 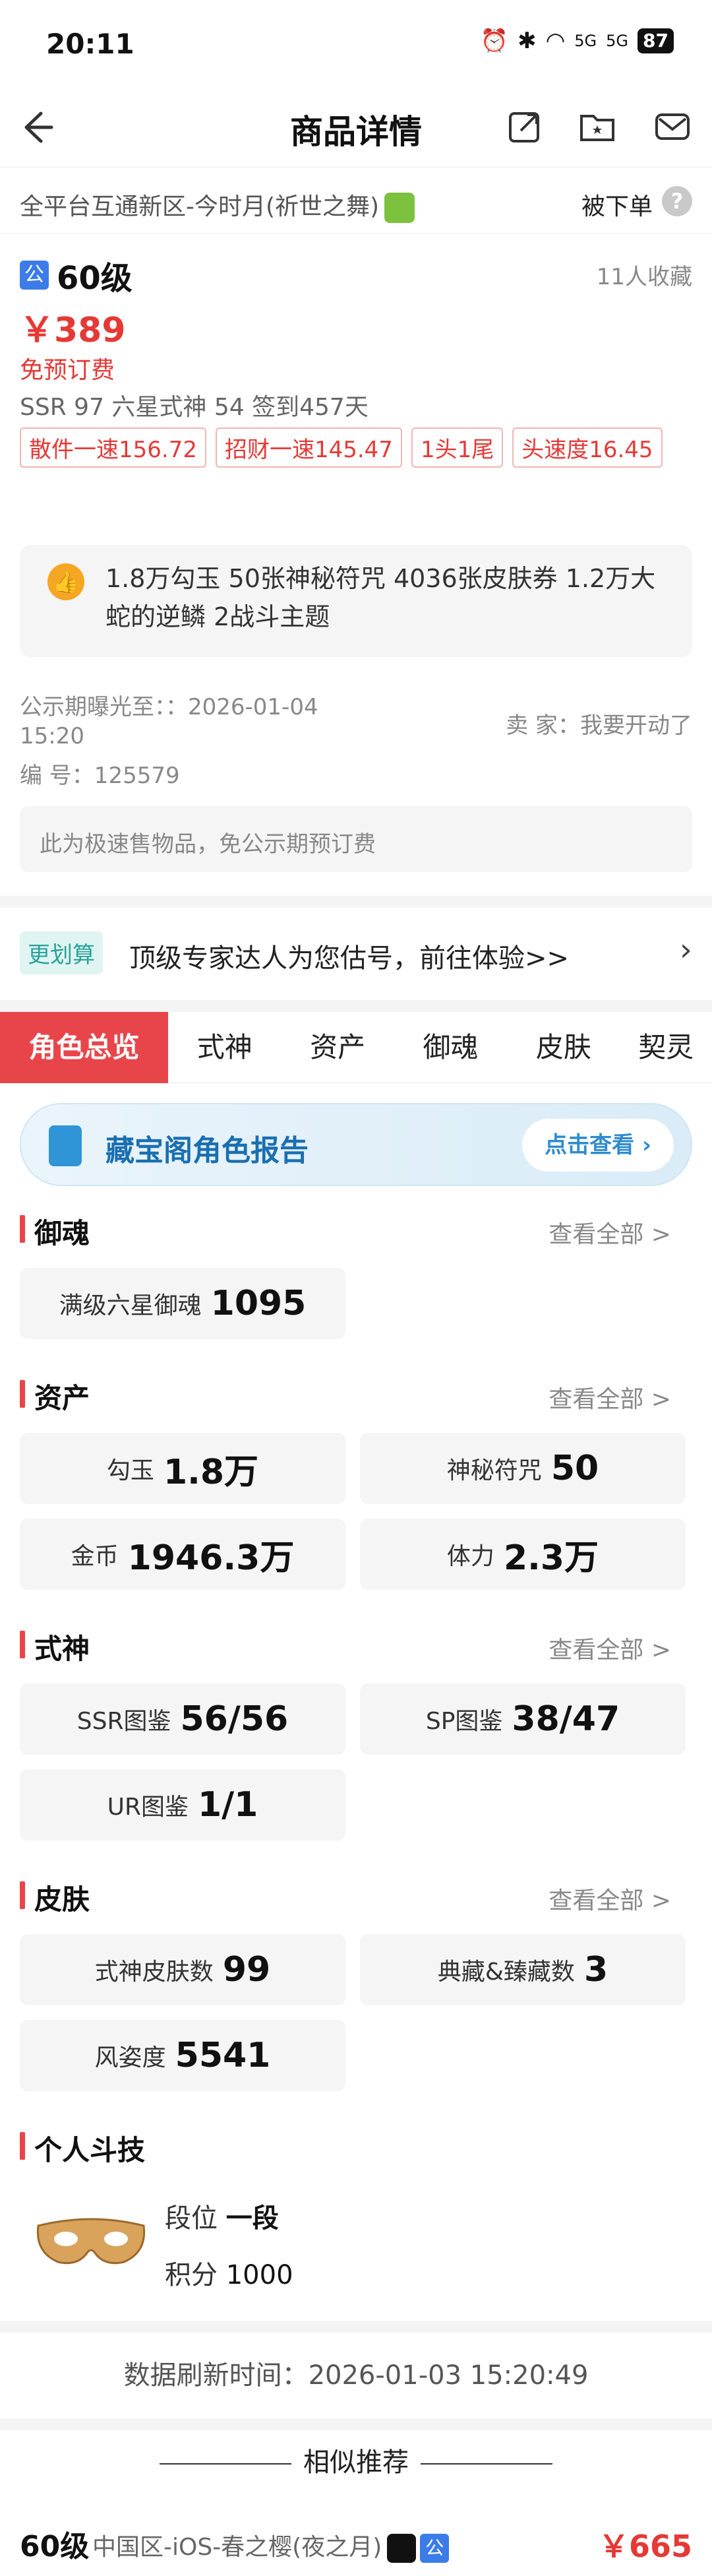 What do you see at coordinates (356, 2375) in the screenshot?
I see `refresh-time: 数据刷新时间：2026-01-03 15:20:49` at bounding box center [356, 2375].